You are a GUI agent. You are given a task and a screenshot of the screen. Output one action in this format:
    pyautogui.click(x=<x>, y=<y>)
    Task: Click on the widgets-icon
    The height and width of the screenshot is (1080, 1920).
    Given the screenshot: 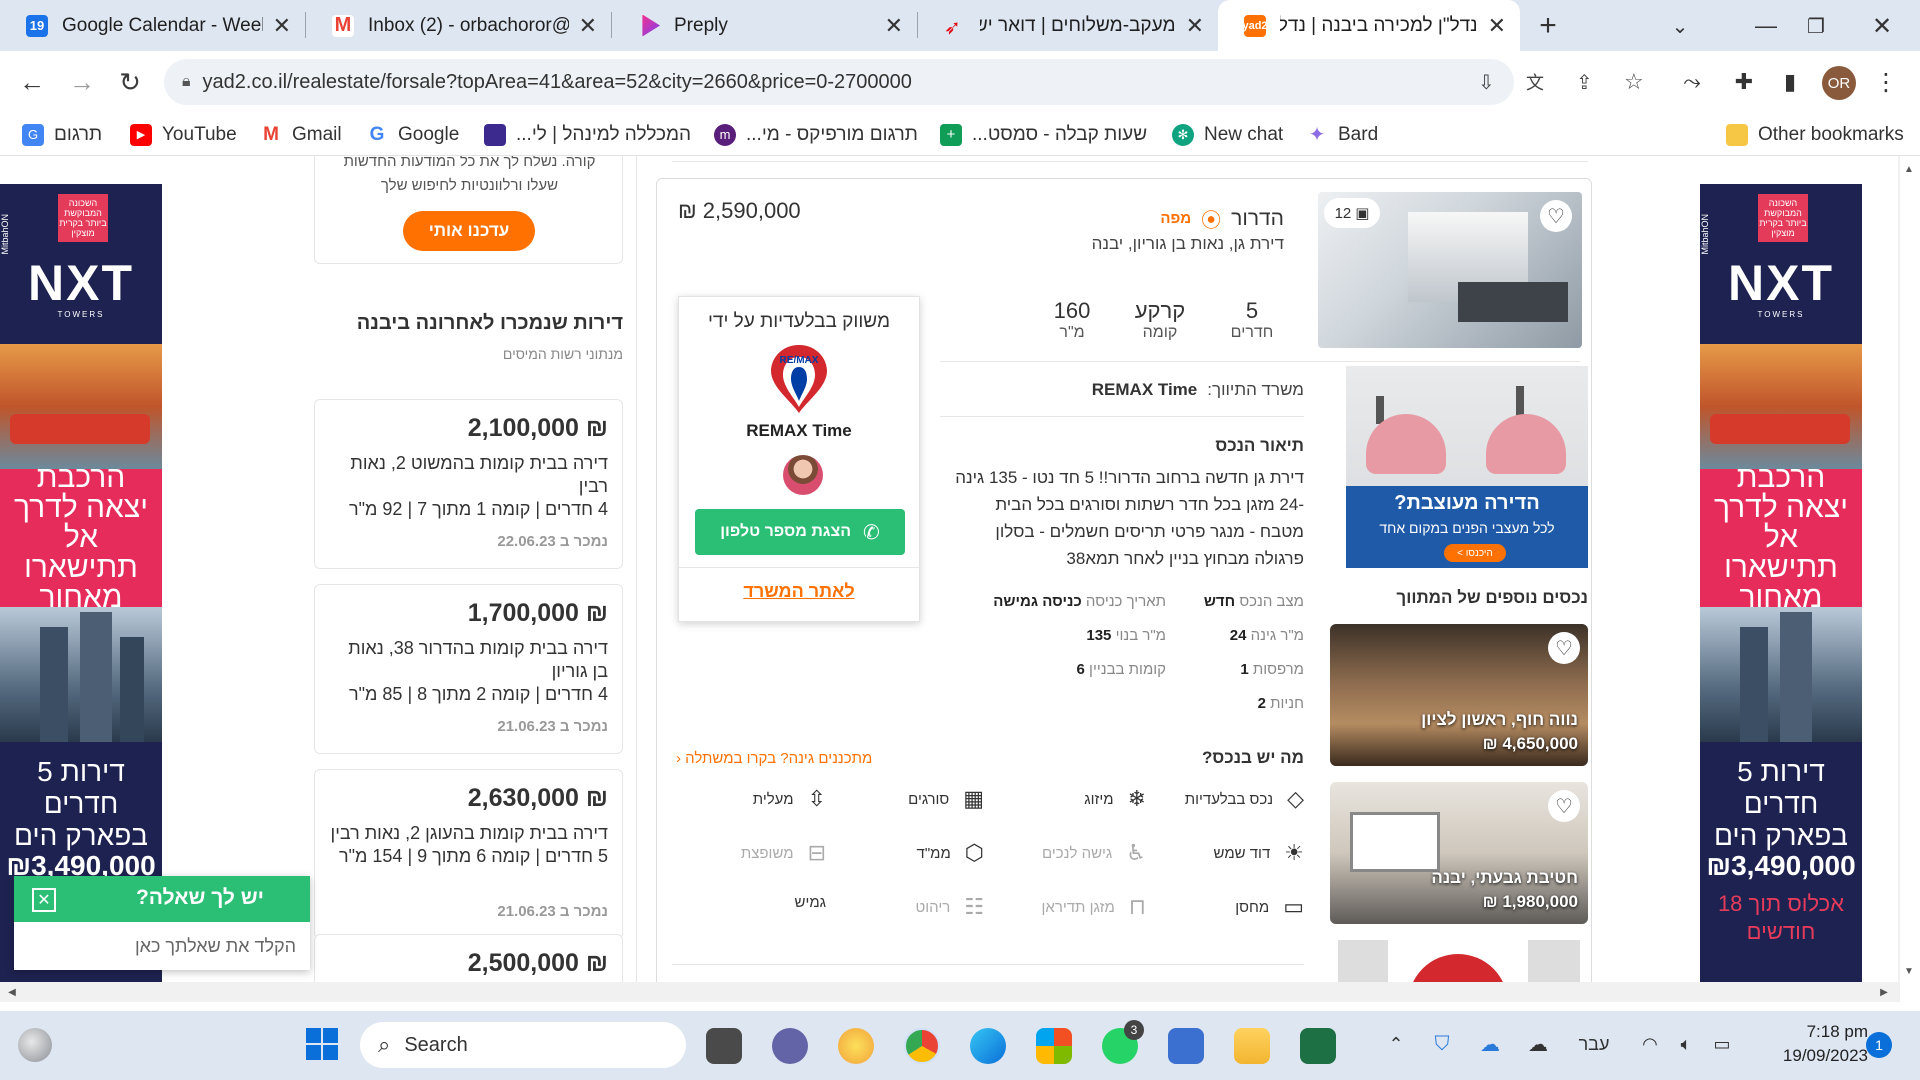 What is the action you would take?
    pyautogui.click(x=35, y=1045)
    